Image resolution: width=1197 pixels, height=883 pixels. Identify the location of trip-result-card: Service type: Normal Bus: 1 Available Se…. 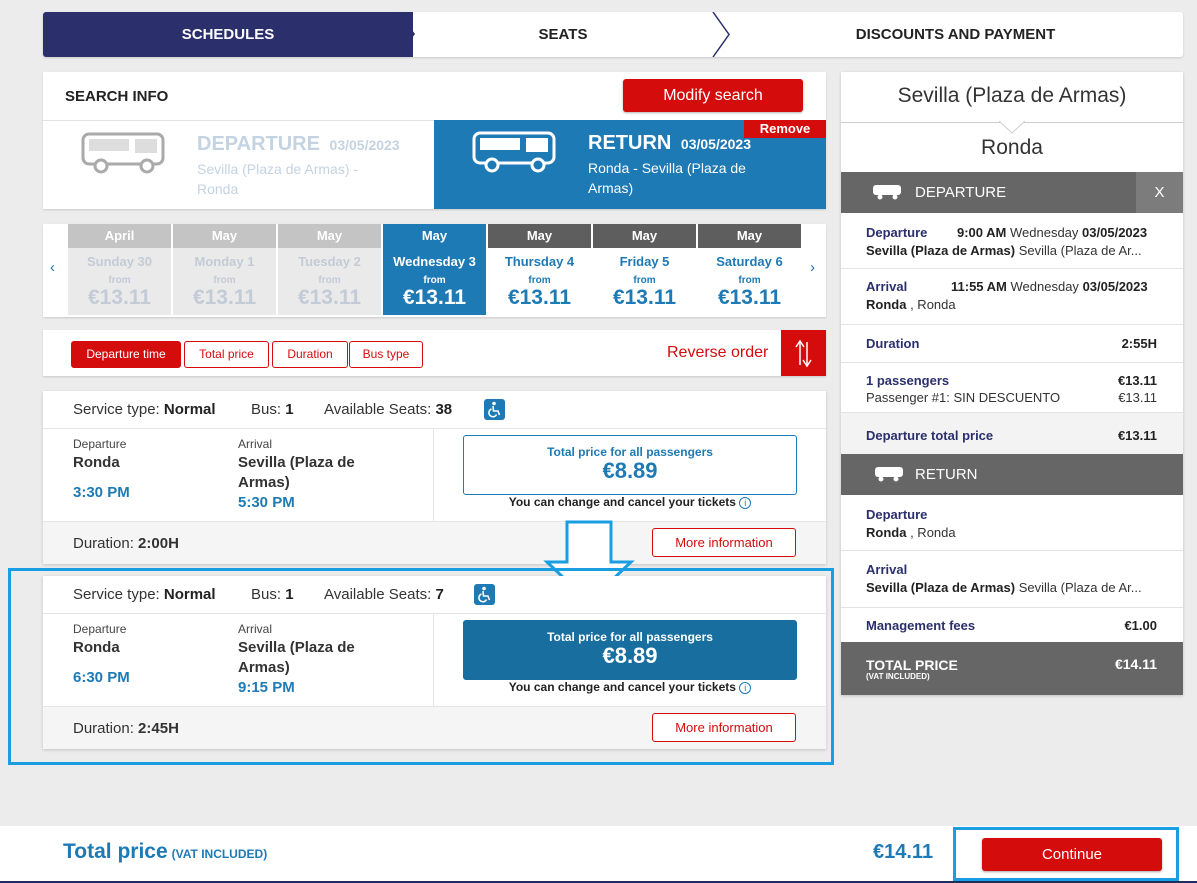
(434, 477).